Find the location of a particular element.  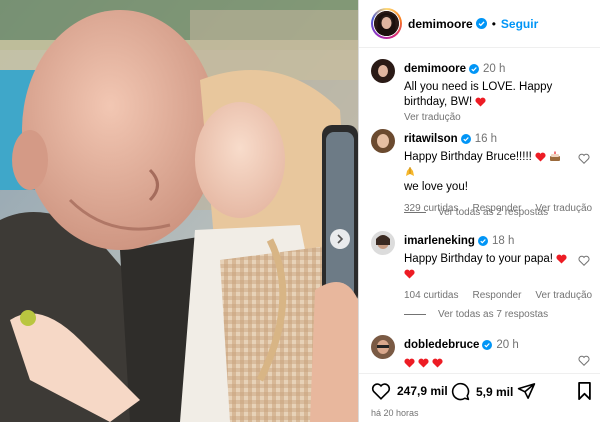

share-button is located at coordinates (526, 391).